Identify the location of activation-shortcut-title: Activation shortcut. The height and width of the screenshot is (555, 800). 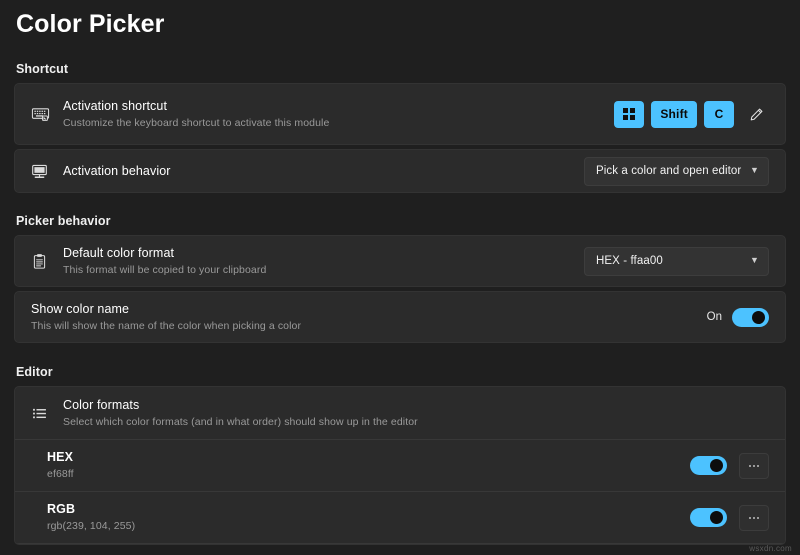
(115, 105).